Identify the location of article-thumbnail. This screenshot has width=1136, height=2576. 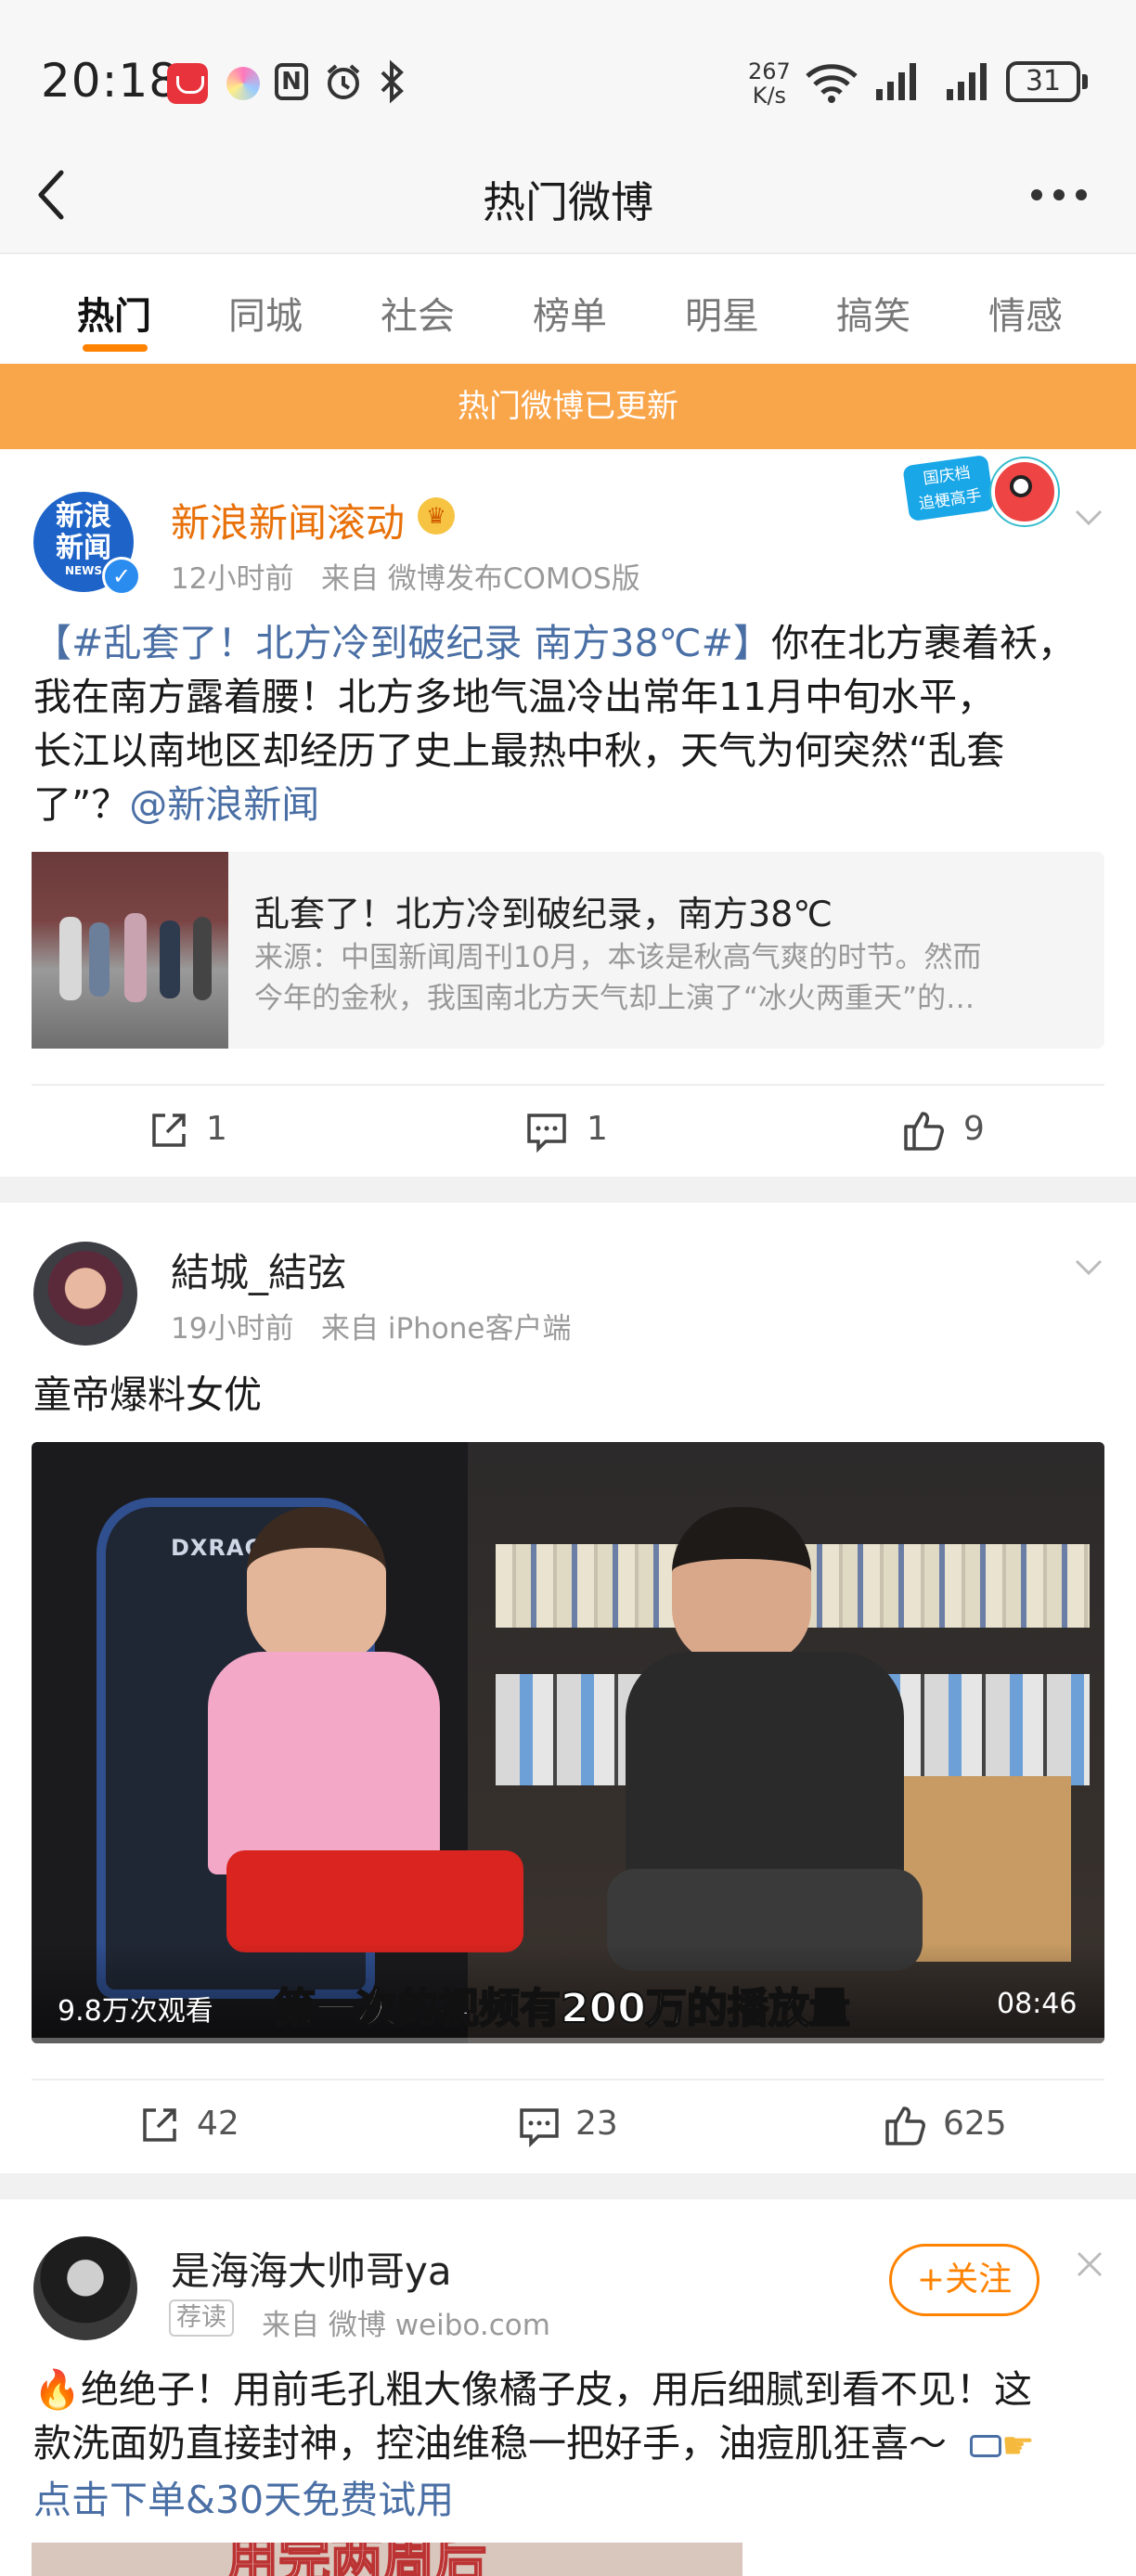
(130, 950).